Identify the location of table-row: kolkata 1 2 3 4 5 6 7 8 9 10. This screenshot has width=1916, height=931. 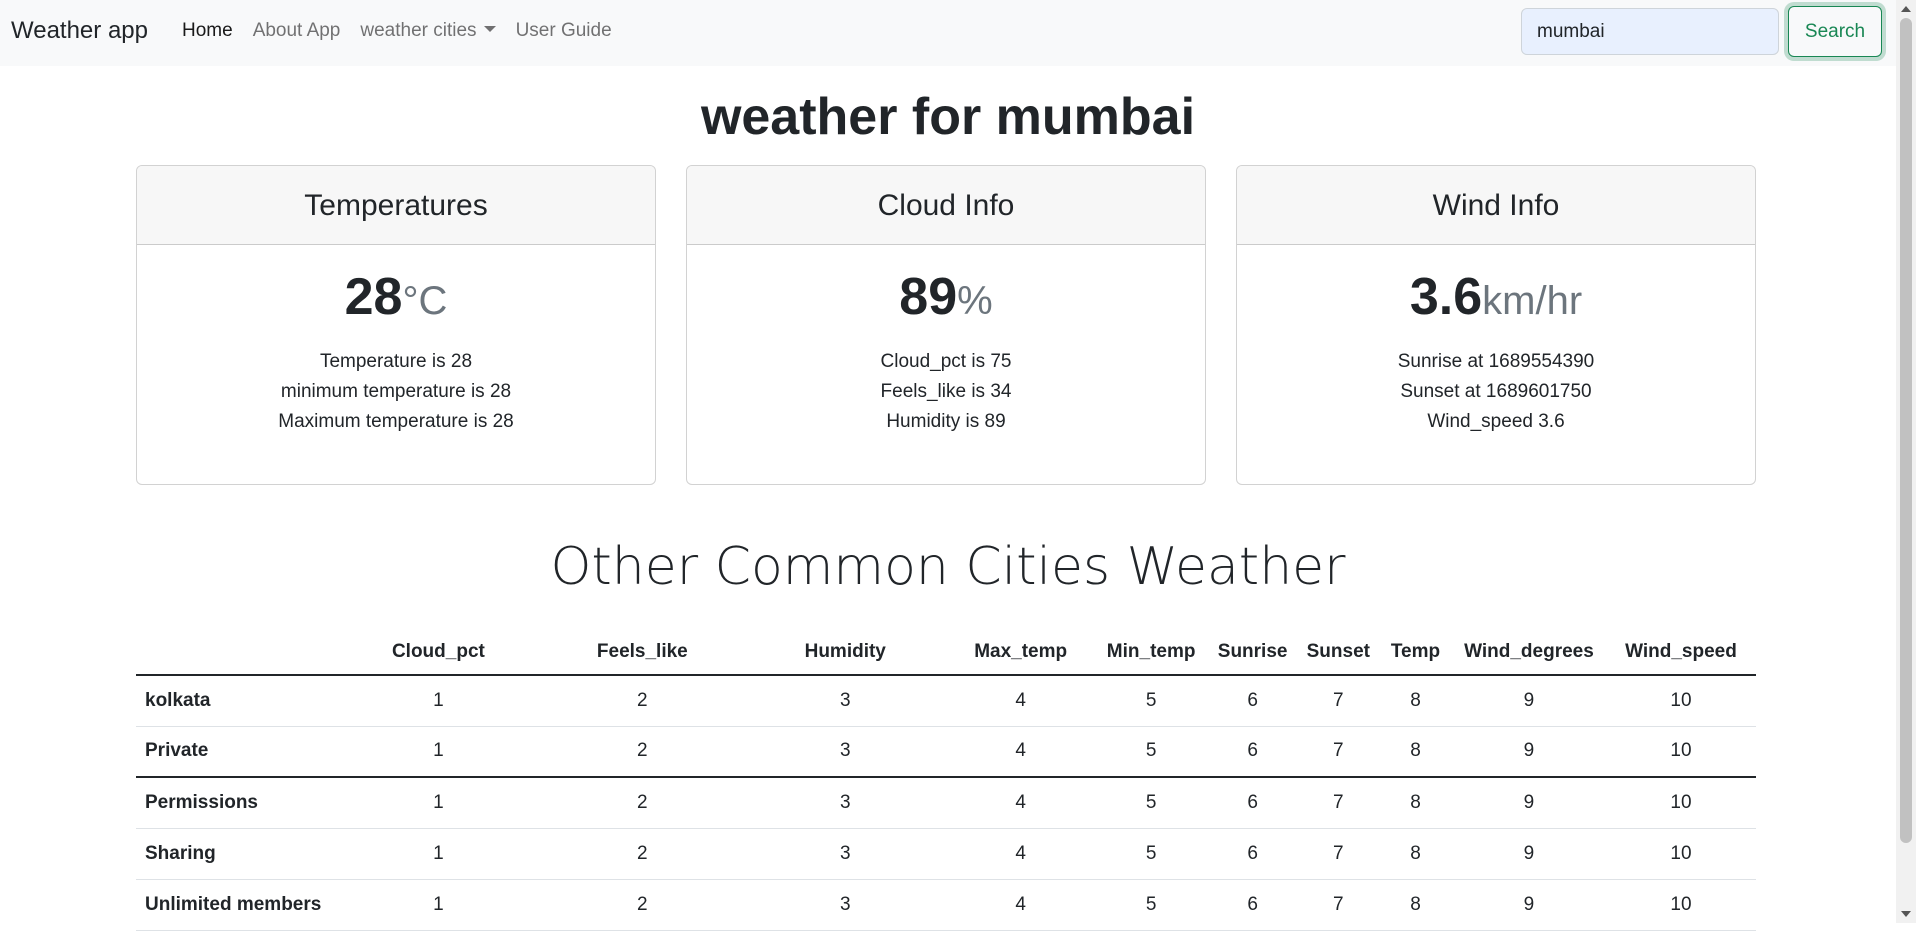
(946, 701).